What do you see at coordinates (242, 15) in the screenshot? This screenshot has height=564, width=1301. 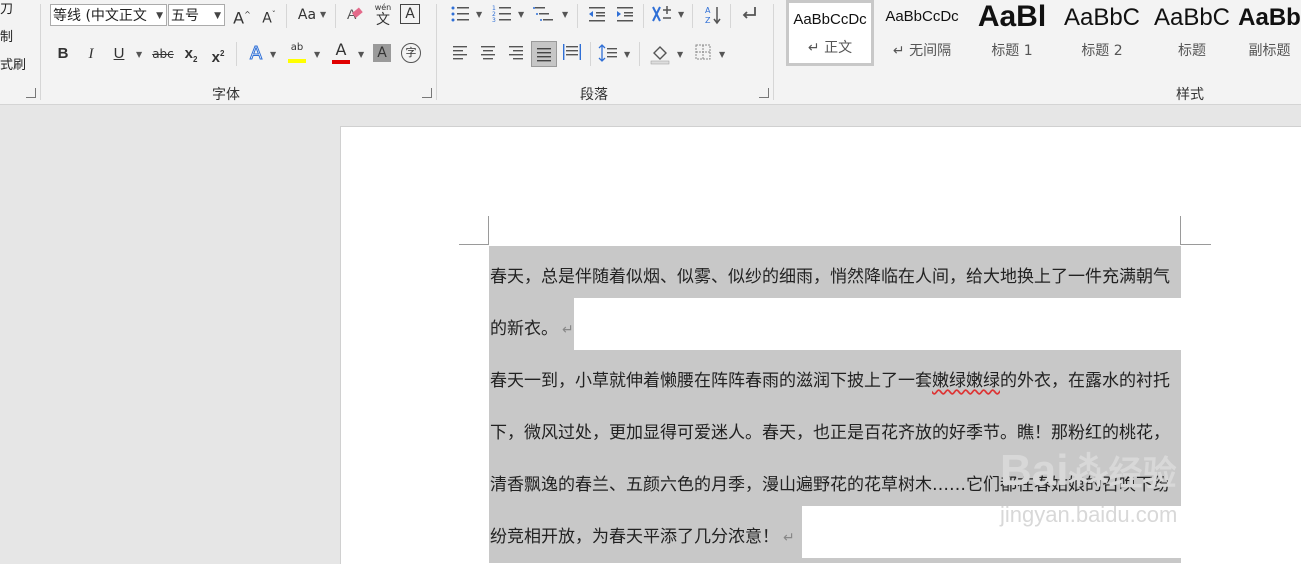 I see `grow-font-icon: A^` at bounding box center [242, 15].